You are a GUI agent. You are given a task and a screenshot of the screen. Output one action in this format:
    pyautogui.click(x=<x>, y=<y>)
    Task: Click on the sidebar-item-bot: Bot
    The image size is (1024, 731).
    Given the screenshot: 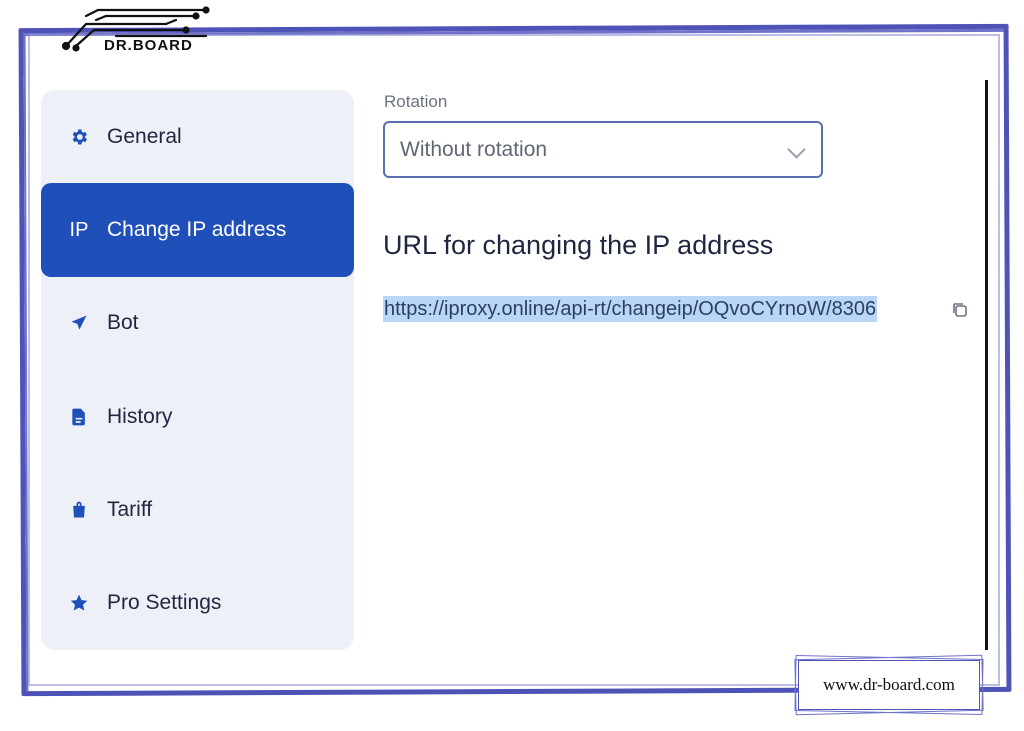 What is the action you would take?
    pyautogui.click(x=197, y=323)
    